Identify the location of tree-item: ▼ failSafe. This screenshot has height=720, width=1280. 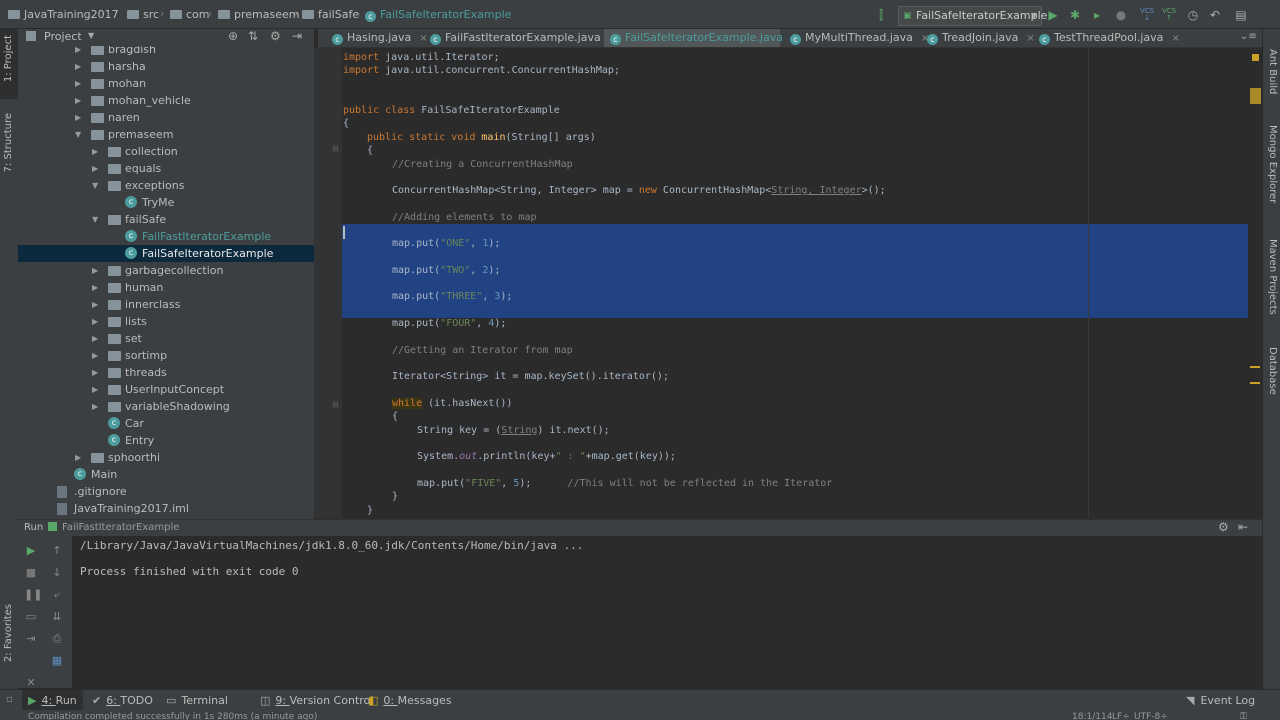
(166, 219).